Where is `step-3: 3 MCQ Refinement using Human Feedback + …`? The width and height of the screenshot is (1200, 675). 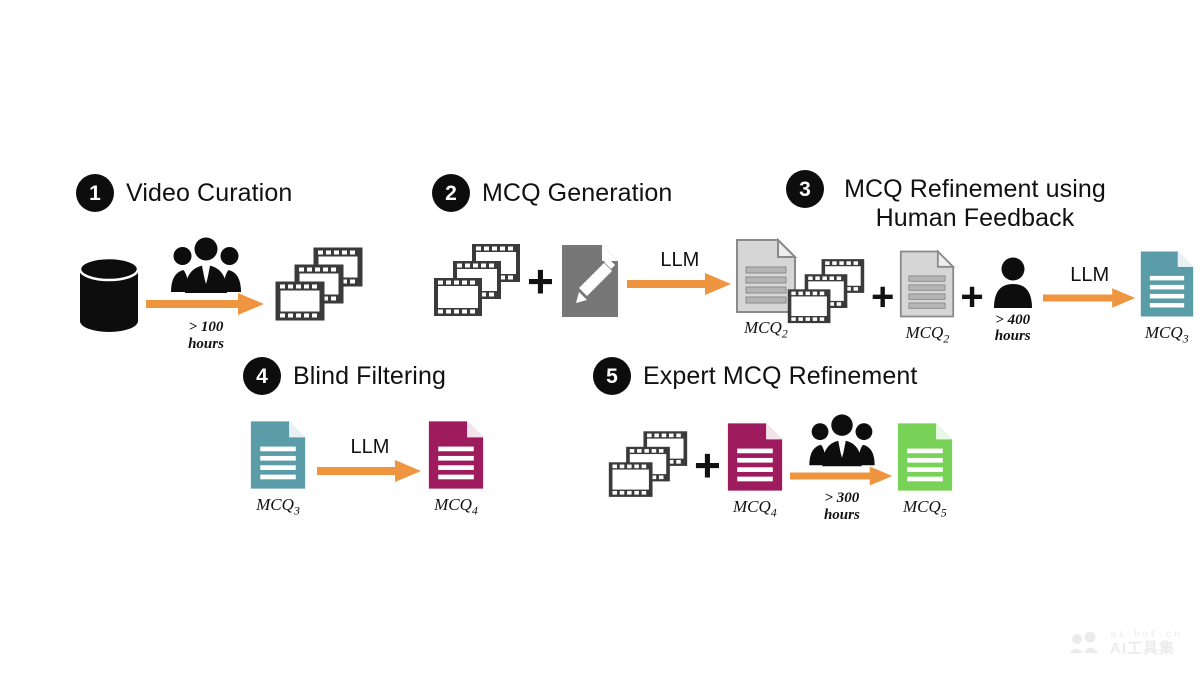
step-3: 3 MCQ Refinement using Human Feedback + … is located at coordinates (990, 258).